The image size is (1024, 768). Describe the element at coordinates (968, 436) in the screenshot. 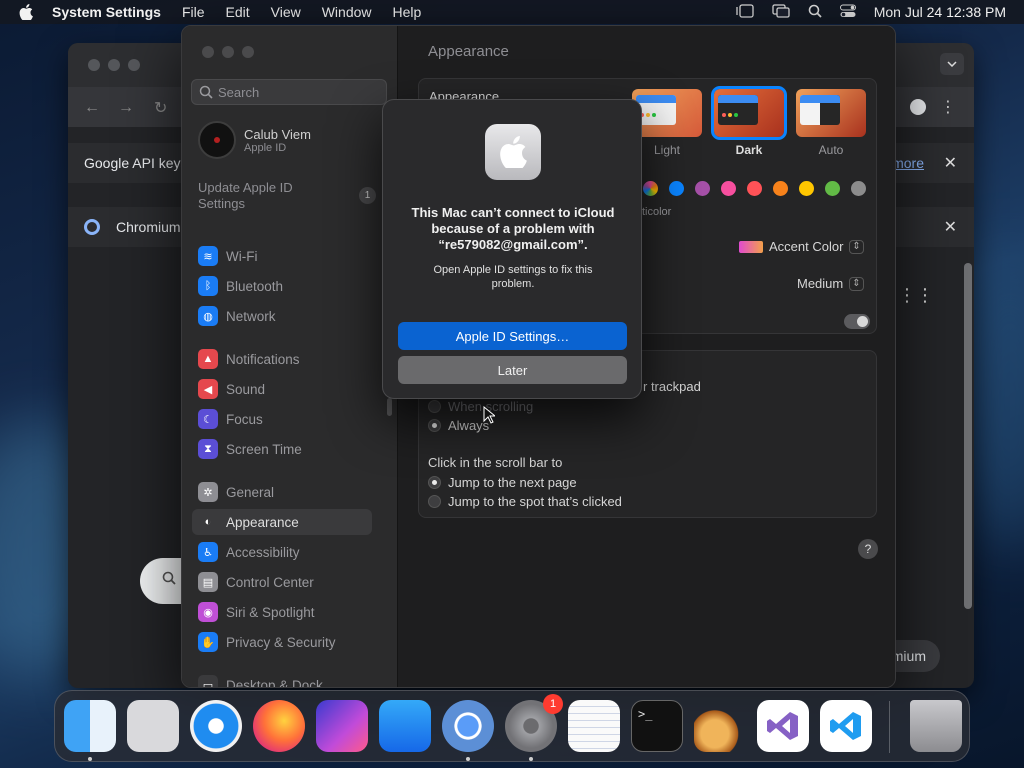

I see `browser-scrollbar` at that location.